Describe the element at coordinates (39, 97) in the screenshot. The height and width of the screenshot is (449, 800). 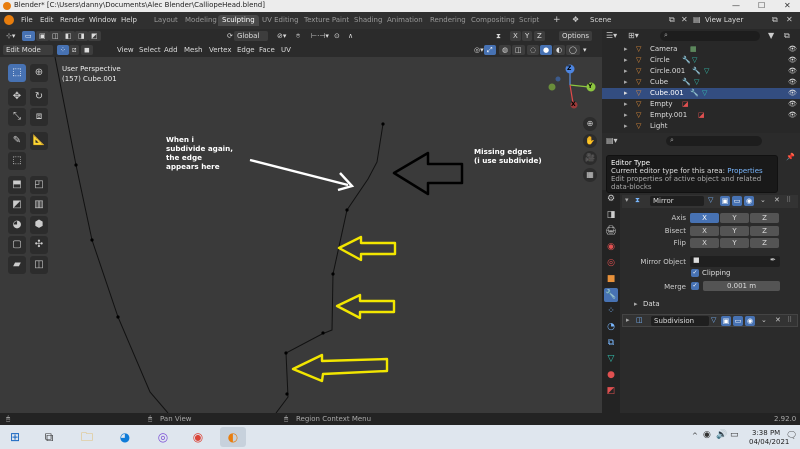
I see `rotate-tool-icon: ↻` at that location.